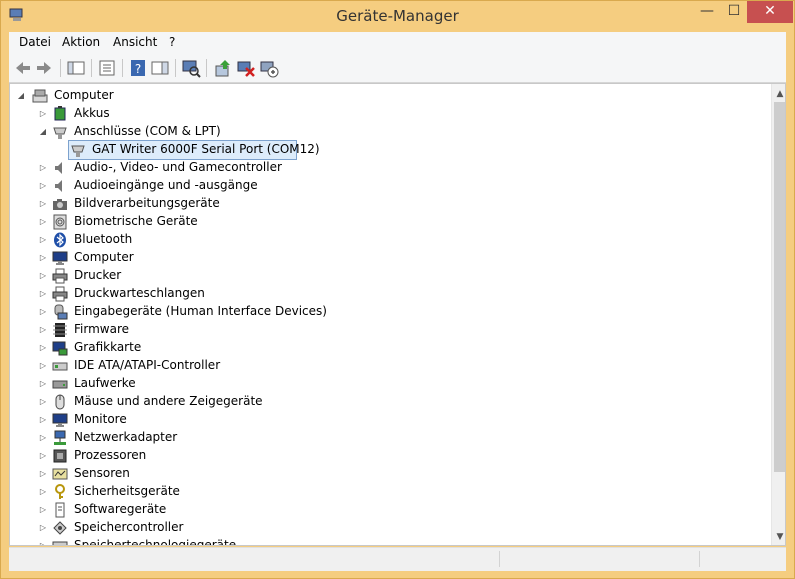 This screenshot has height=579, width=795. I want to click on tree-item-label: Eingabegeräte (Human Interface Devices), so click(200, 311).